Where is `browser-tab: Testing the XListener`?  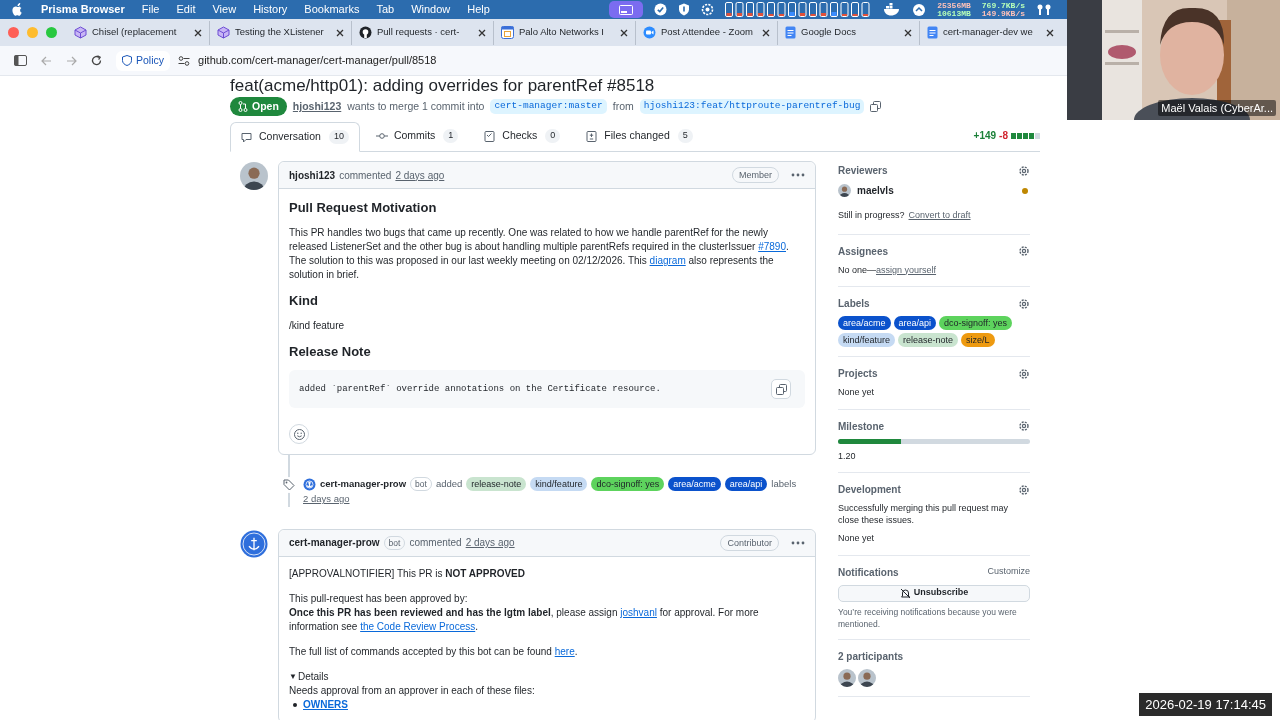
browser-tab: Testing the XListener is located at coordinates (280, 32).